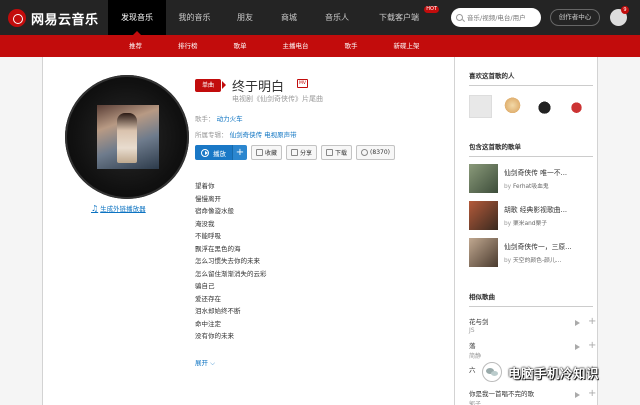 The height and width of the screenshot is (405, 640). What do you see at coordinates (205, 186) in the screenshot?
I see `lyric-line: 望着你` at bounding box center [205, 186].